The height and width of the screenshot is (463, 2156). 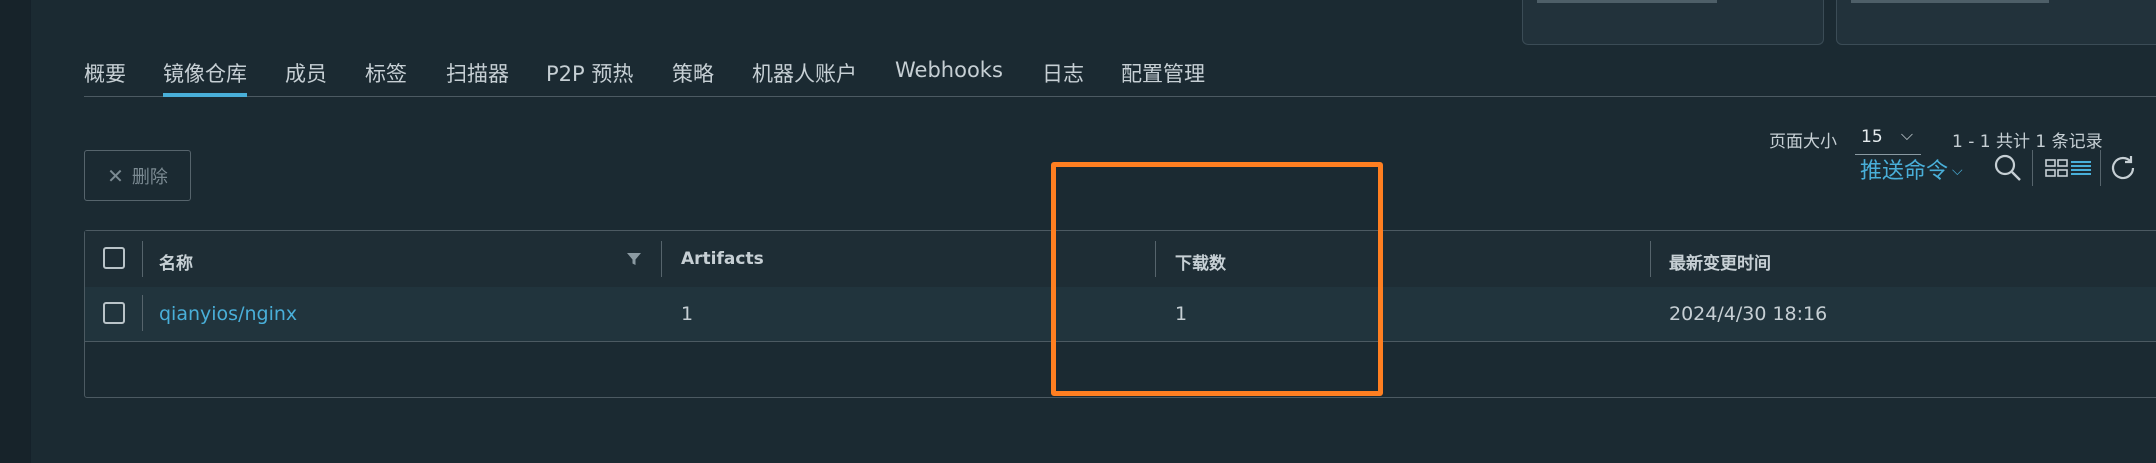 What do you see at coordinates (1872, 137) in the screenshot?
I see `page-size-value: 15` at bounding box center [1872, 137].